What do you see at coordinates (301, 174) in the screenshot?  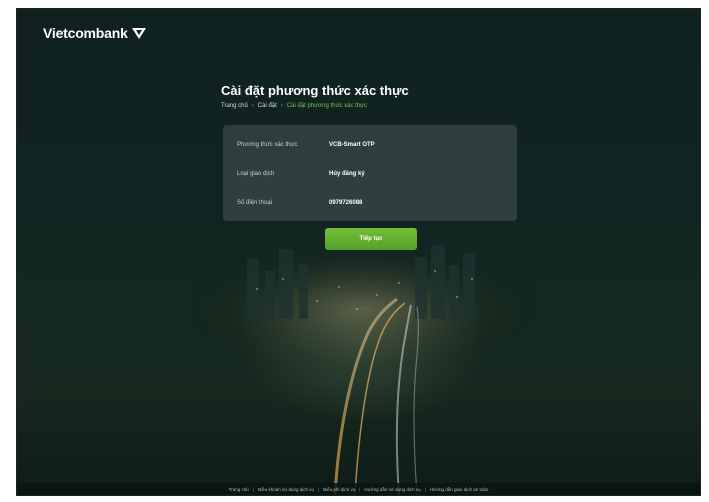 I see `detail-row-transaction-type: Loại giao dịch Hủy đăng ký` at bounding box center [301, 174].